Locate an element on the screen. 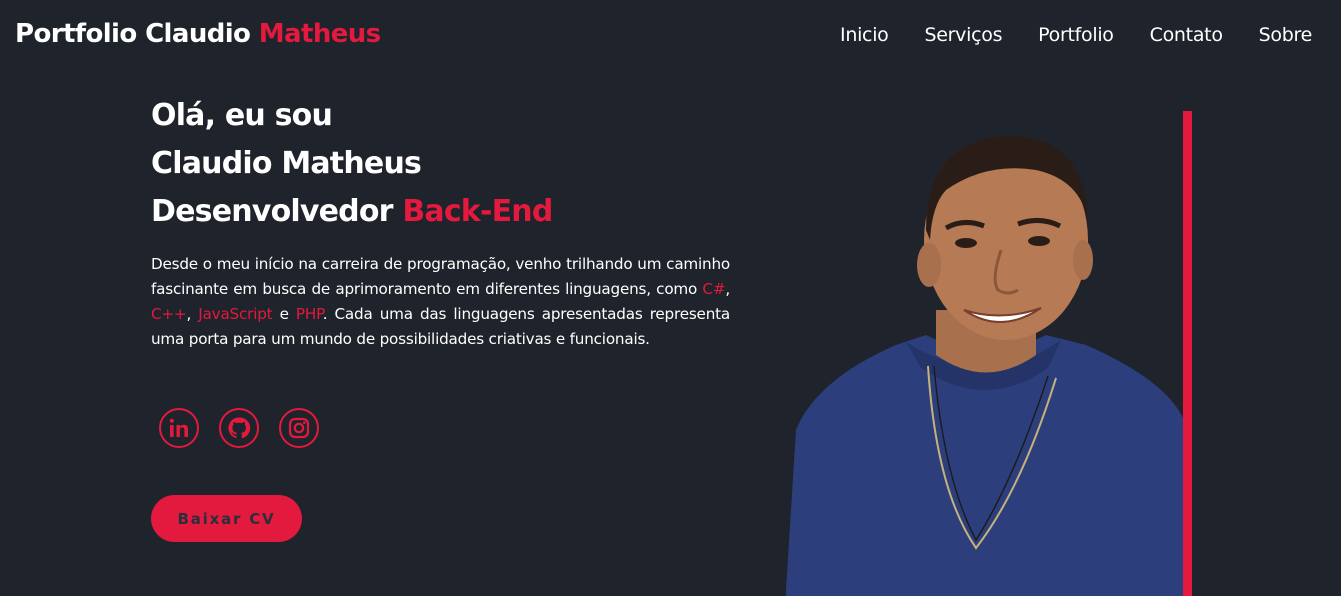 This screenshot has width=1341, height=596. site-logo: Portfolio Claudio Matheus is located at coordinates (198, 34).